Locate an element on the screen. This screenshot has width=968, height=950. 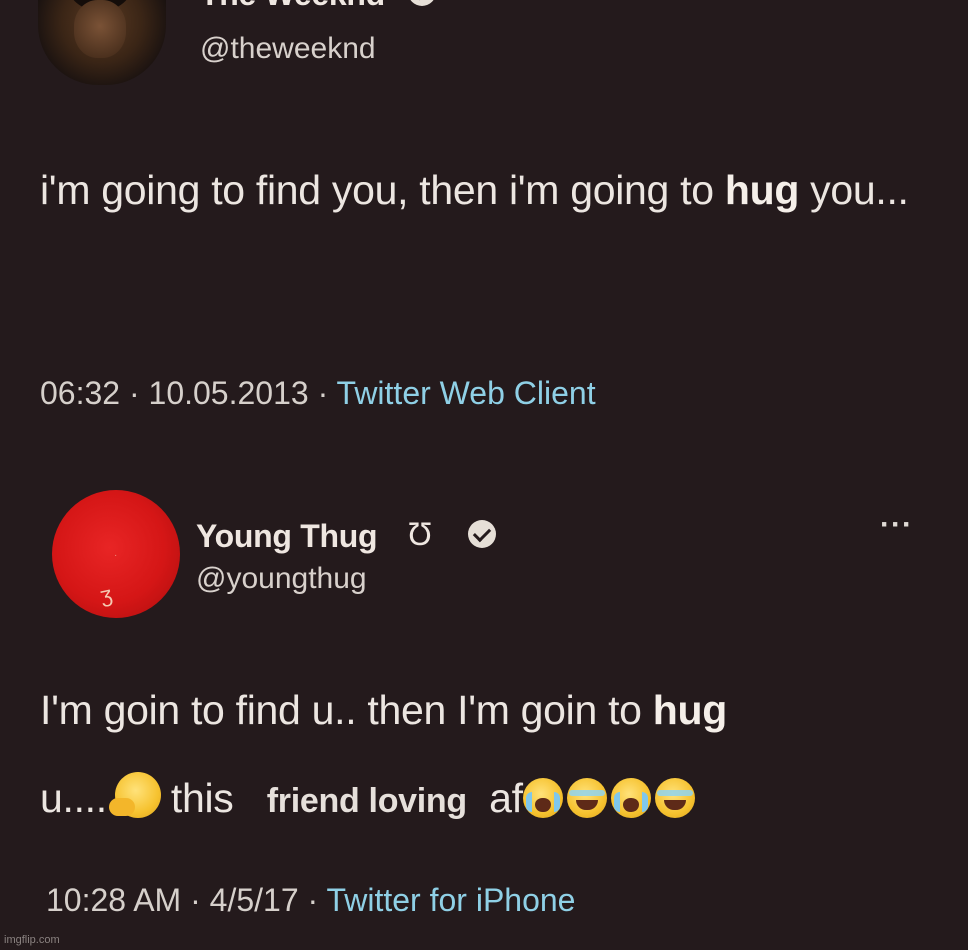
tweet-date: 10.05.2013 is located at coordinates (229, 393).